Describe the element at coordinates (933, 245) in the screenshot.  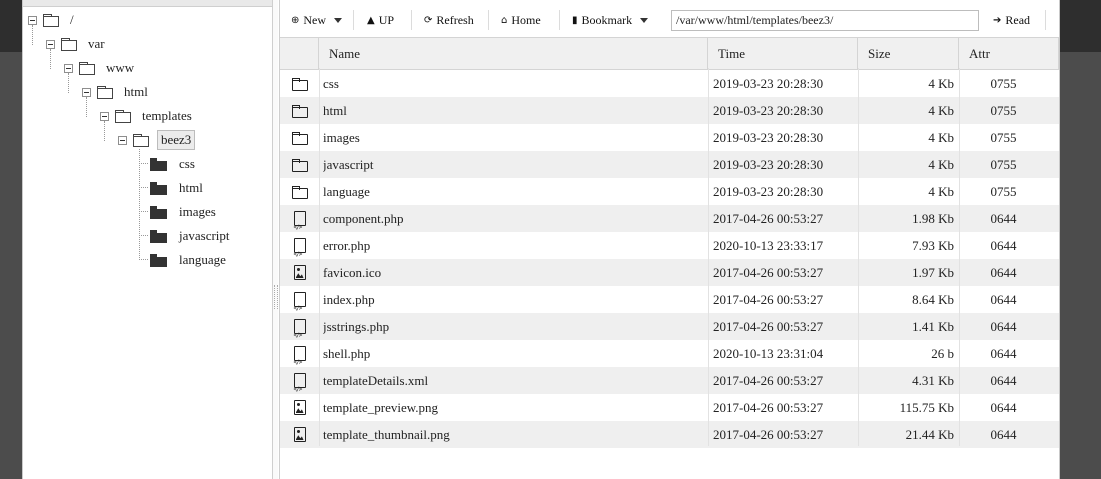
I see `file-size-cell: 7.93 Kb` at that location.